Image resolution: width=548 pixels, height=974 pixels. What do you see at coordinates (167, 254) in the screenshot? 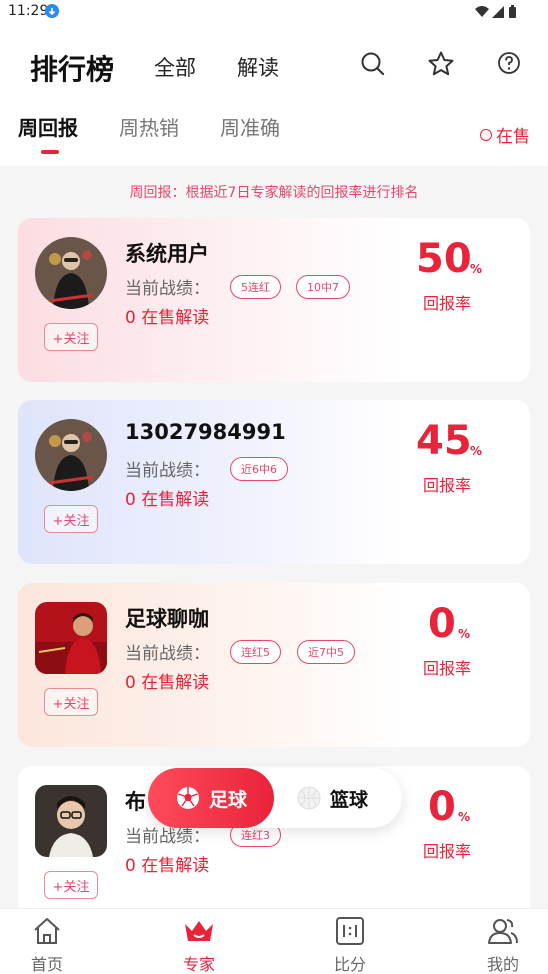
I see `expert-name: 系统用户` at bounding box center [167, 254].